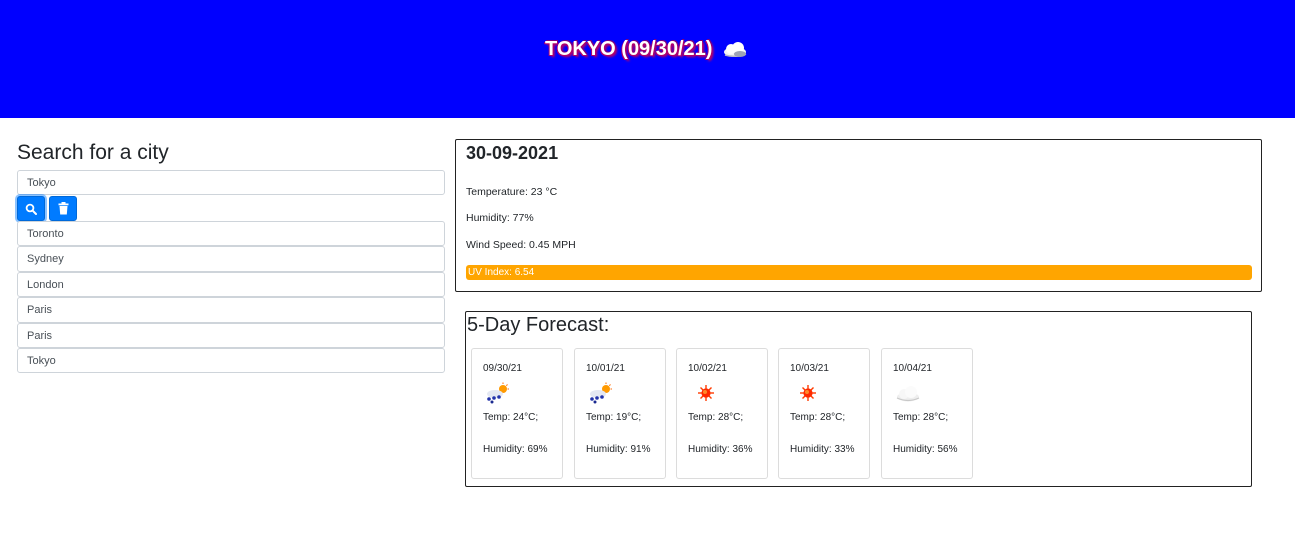 The height and width of the screenshot is (557, 1295). Describe the element at coordinates (538, 325) in the screenshot. I see `forecast-heading: 5-Day Forecast:` at that location.